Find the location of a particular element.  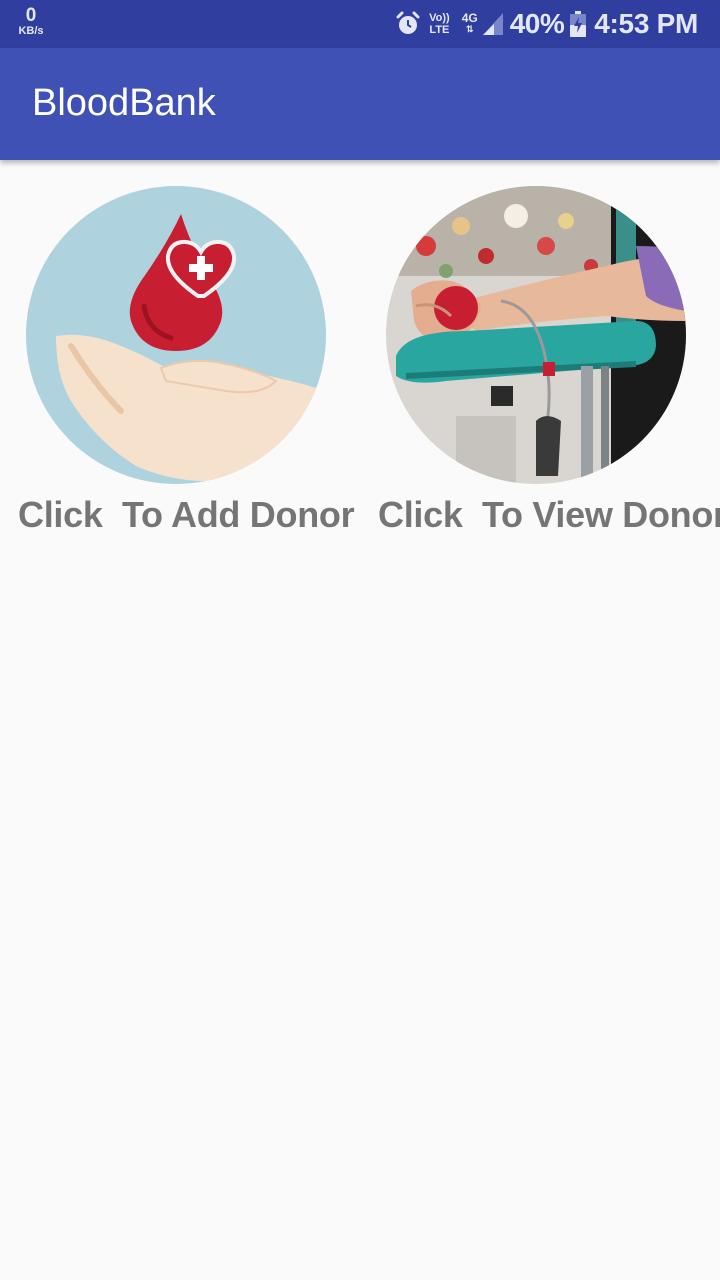

battery-charging-icon is located at coordinates (578, 24).